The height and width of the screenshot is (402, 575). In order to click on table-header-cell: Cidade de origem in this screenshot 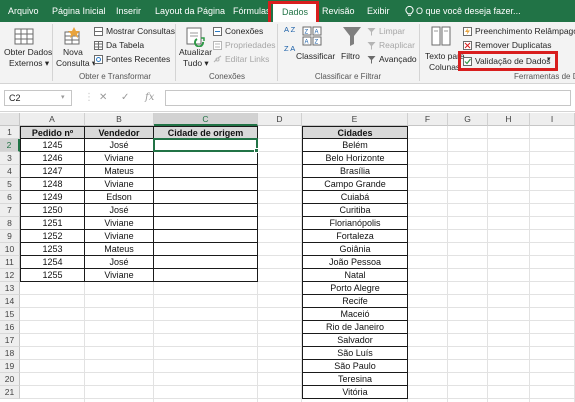, I will do `click(206, 132)`.